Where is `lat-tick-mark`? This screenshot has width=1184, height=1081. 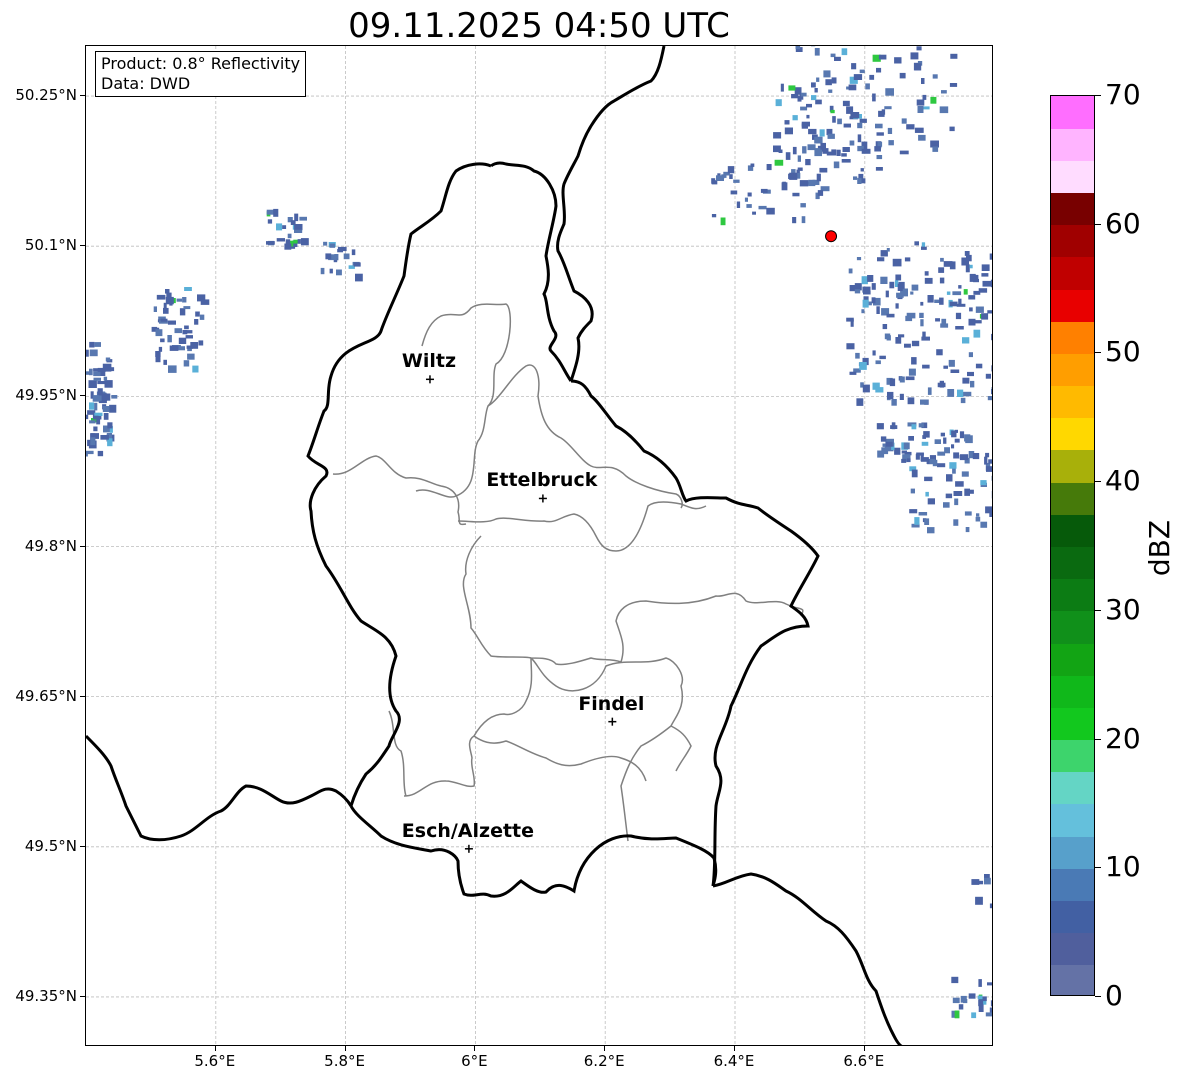
lat-tick-mark is located at coordinates (82, 996).